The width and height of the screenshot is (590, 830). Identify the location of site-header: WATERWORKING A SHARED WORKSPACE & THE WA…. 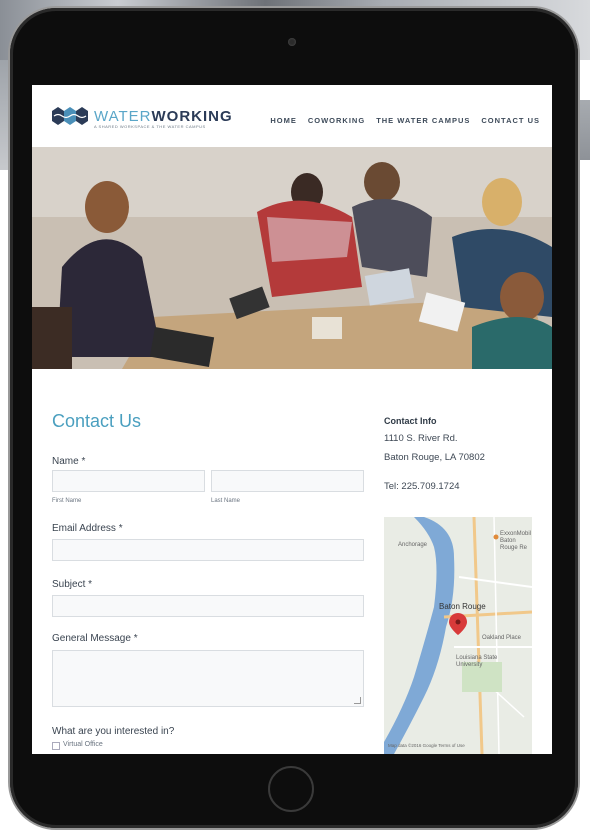
(292, 116).